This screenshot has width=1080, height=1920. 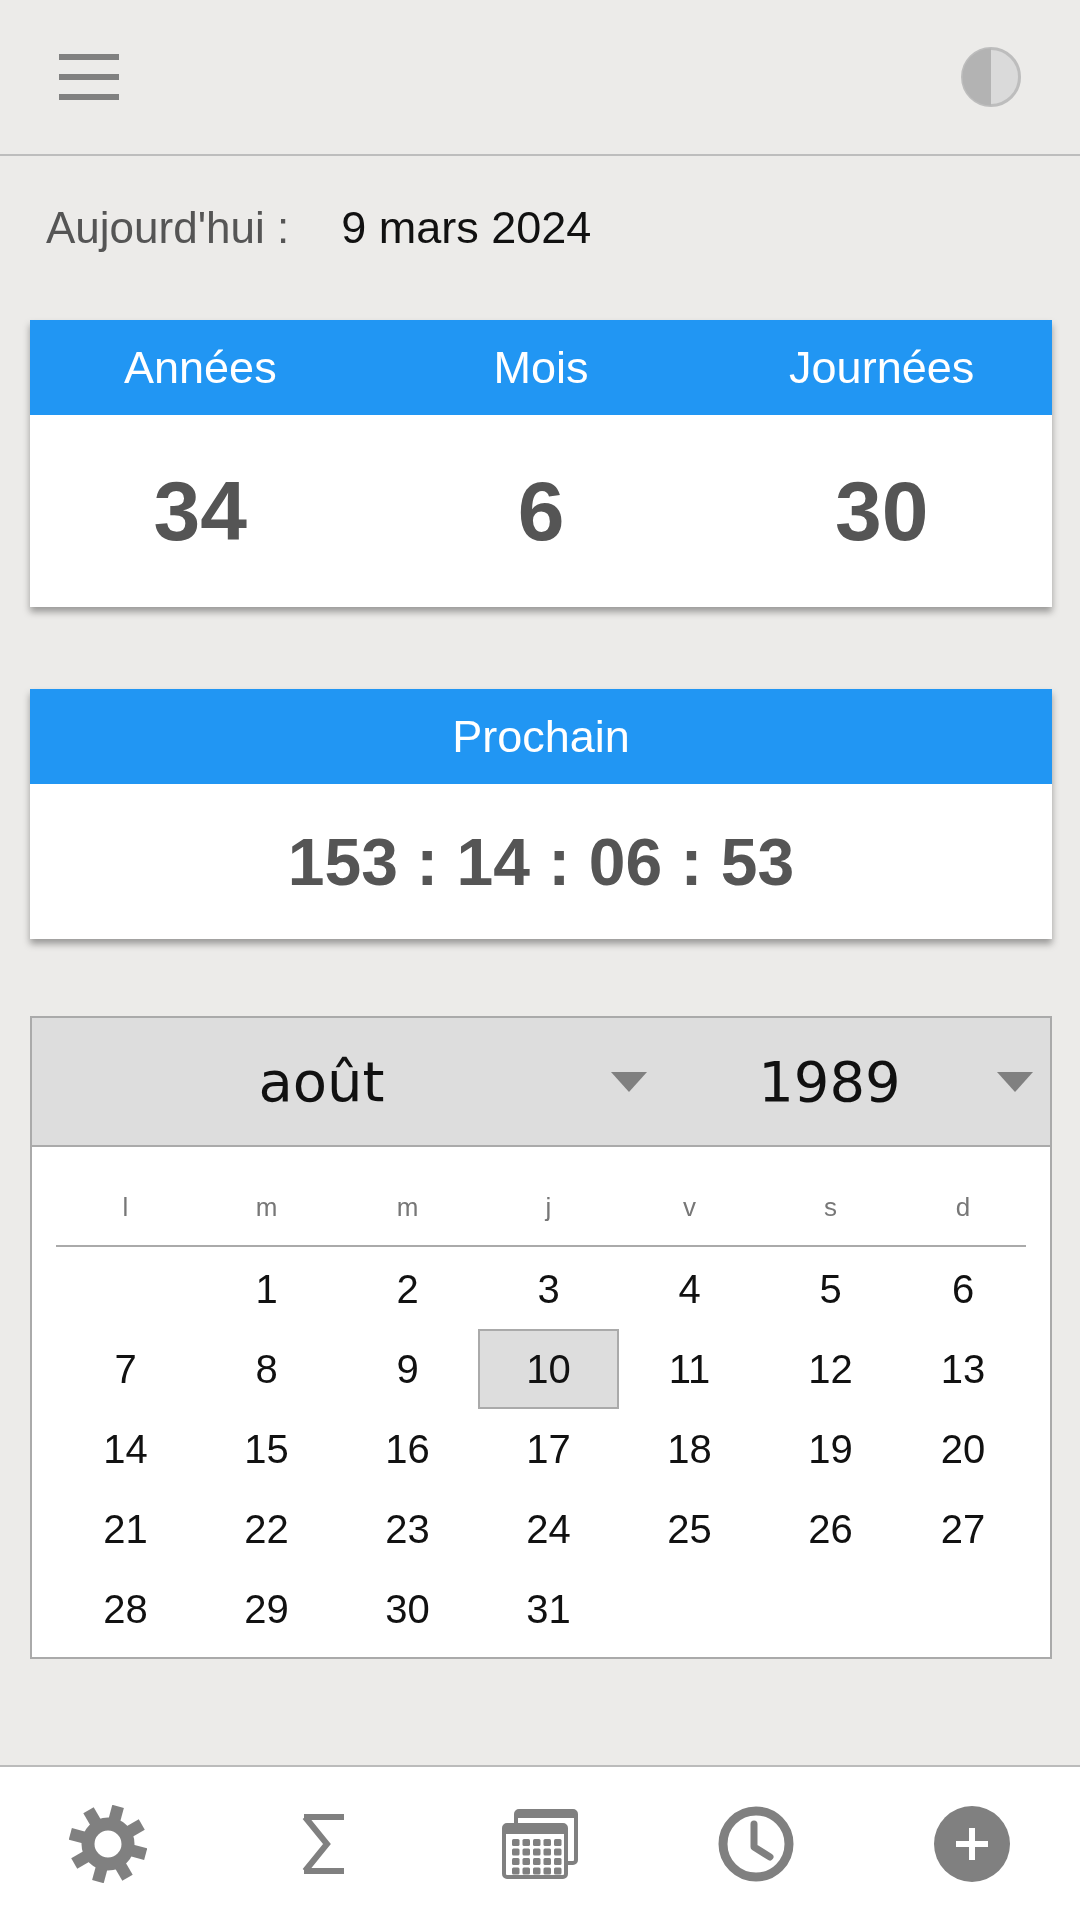 I want to click on year-dropdown: 1989, so click(x=856, y=1081).